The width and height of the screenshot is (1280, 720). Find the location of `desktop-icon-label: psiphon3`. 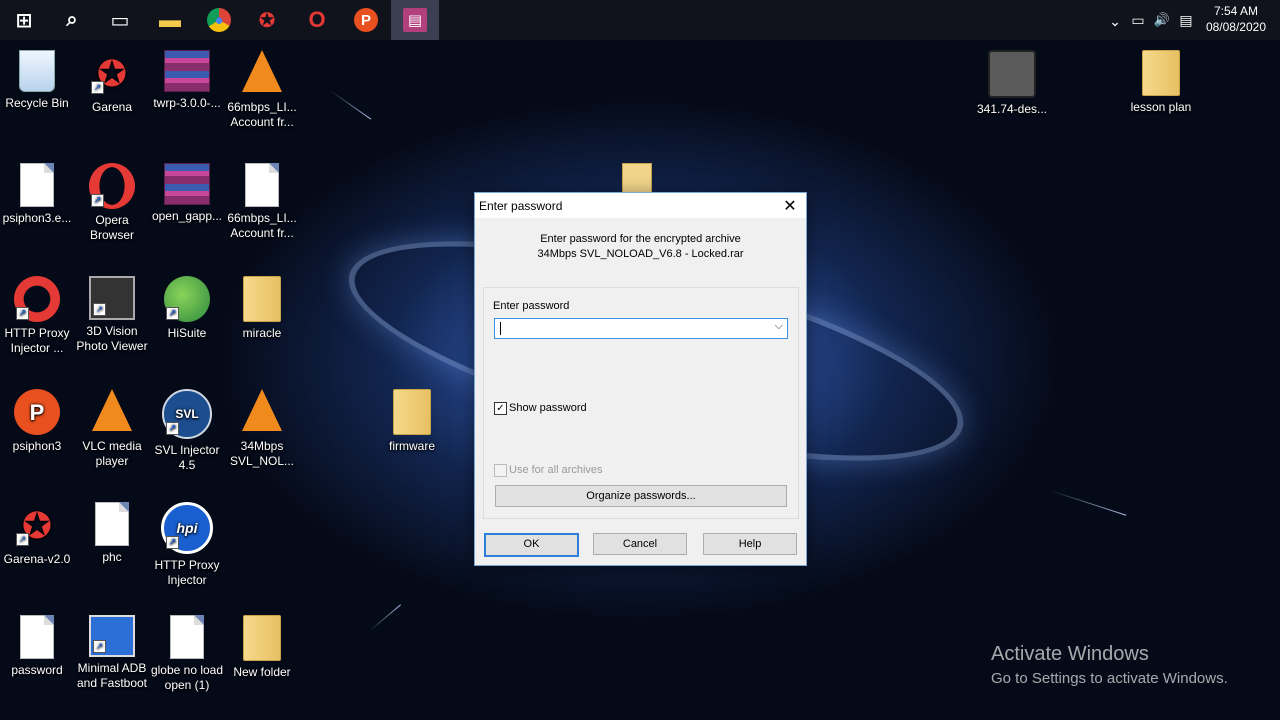

desktop-icon-label: psiphon3 is located at coordinates (37, 446).